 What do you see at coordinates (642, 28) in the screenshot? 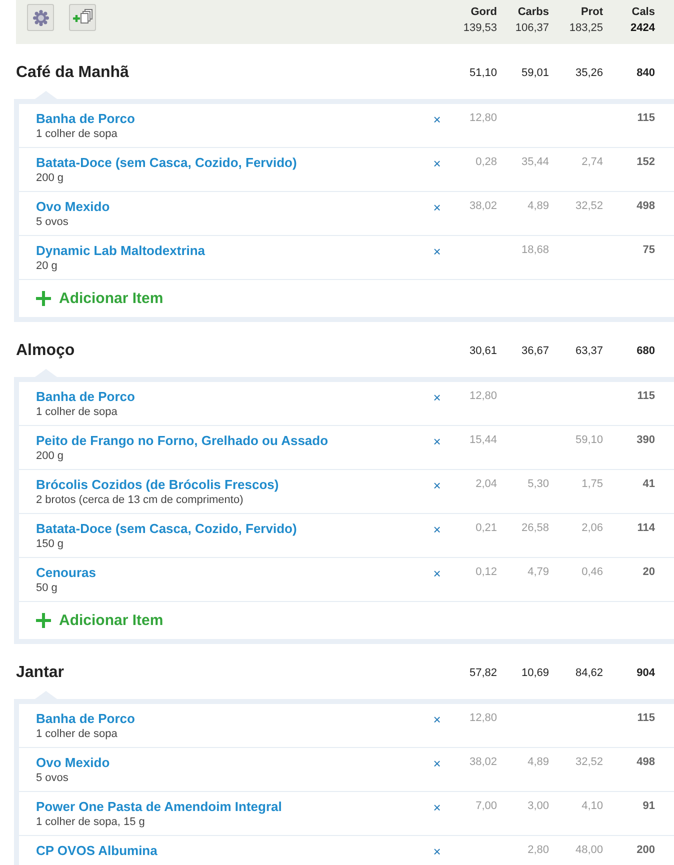
I see `total-value: 2424` at bounding box center [642, 28].